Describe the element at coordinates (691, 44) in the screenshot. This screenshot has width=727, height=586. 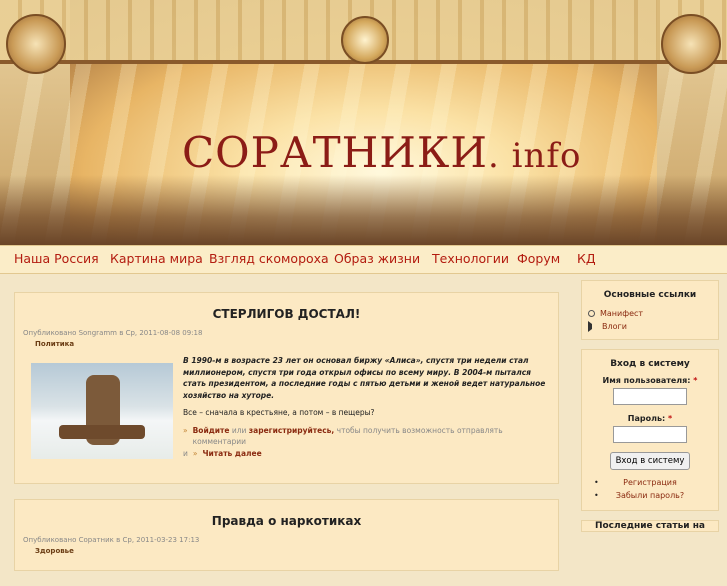
I see `sirin-bird-right-icon` at that location.